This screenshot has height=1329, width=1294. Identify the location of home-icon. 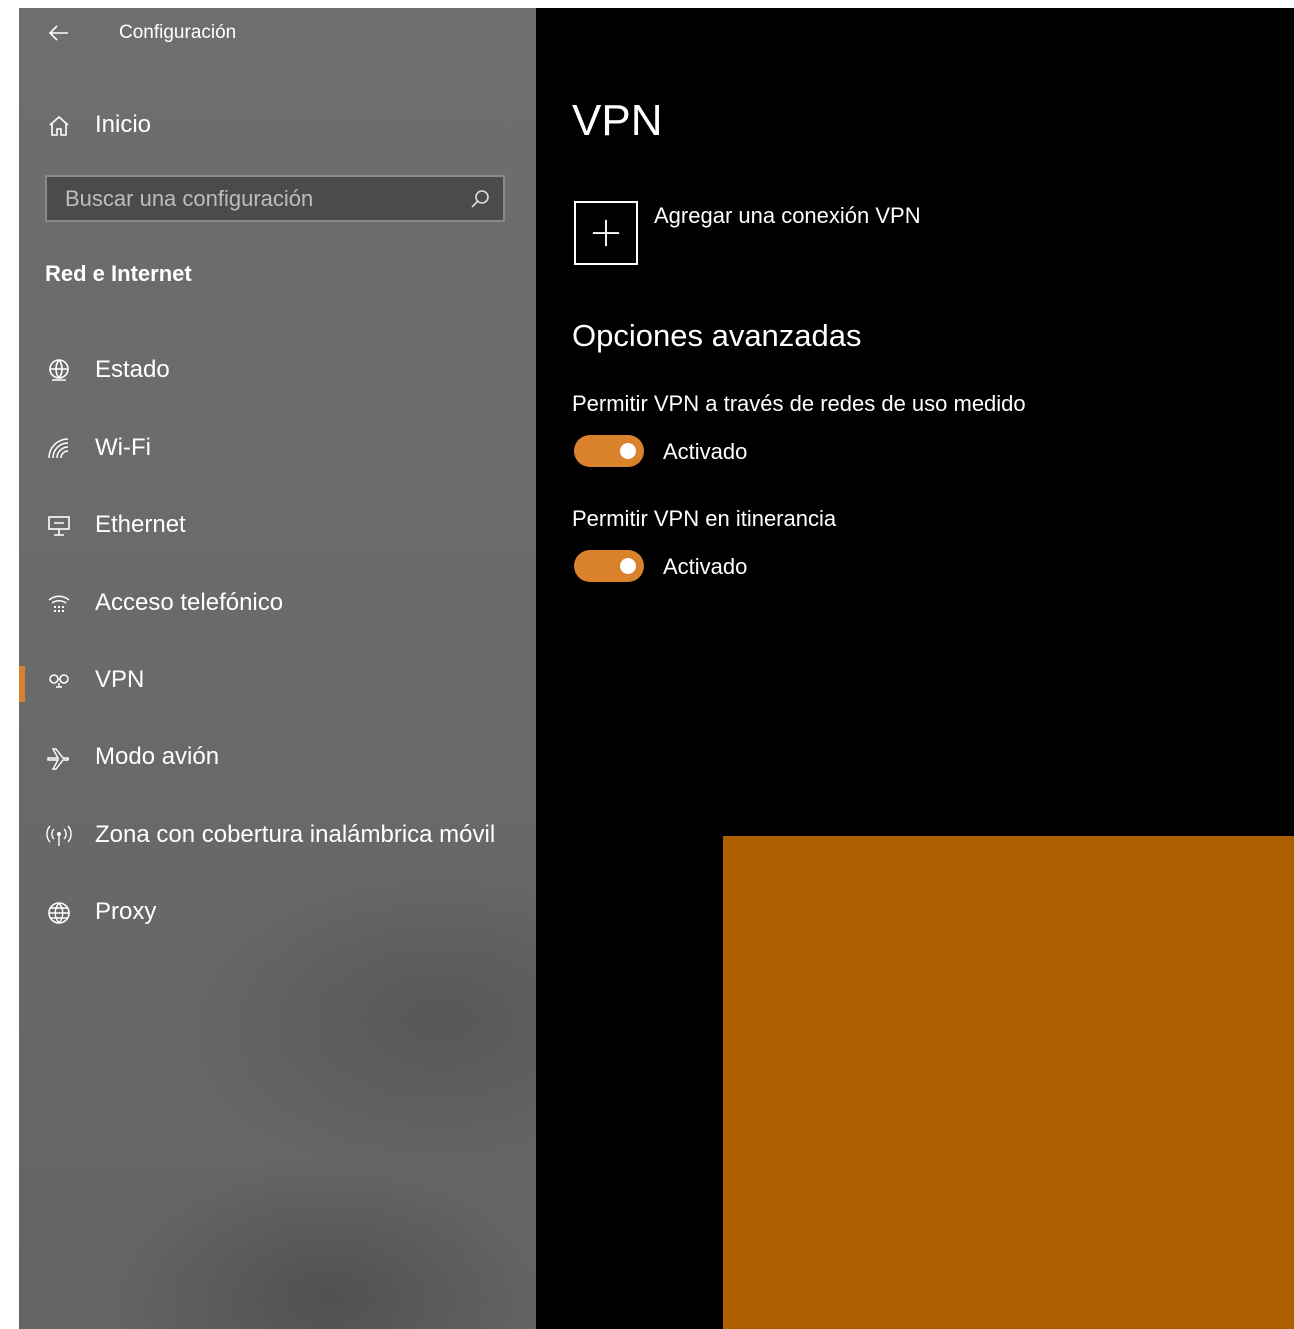
(59, 126).